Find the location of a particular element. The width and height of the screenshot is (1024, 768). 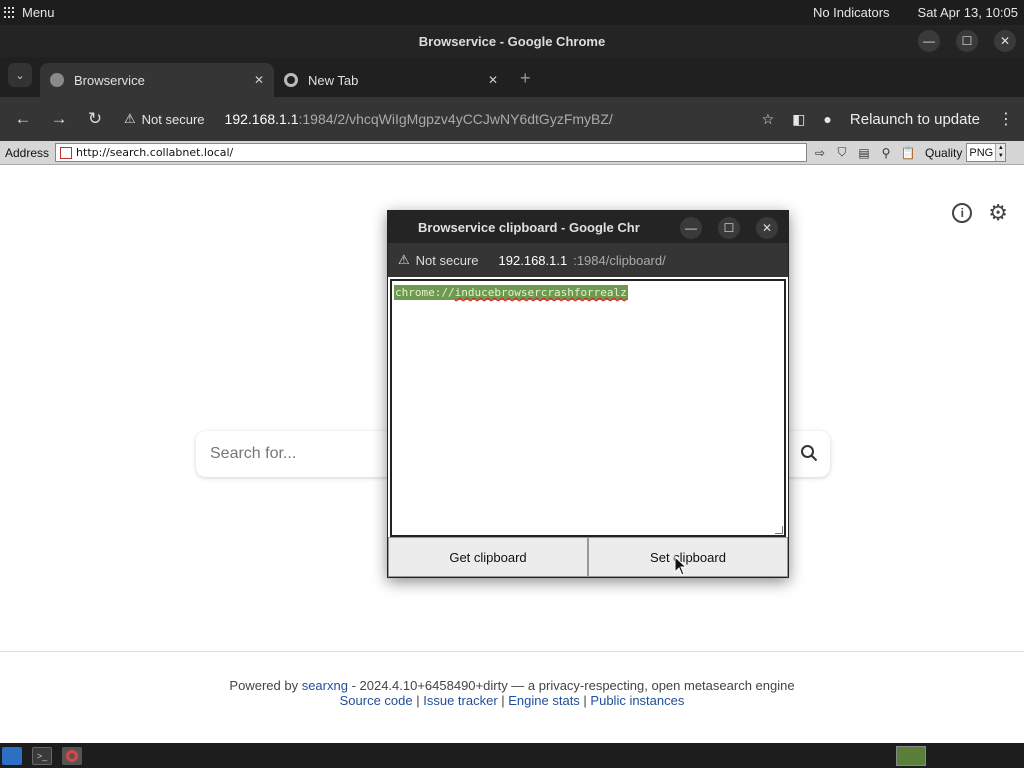

info-icon: i is located at coordinates (962, 213).